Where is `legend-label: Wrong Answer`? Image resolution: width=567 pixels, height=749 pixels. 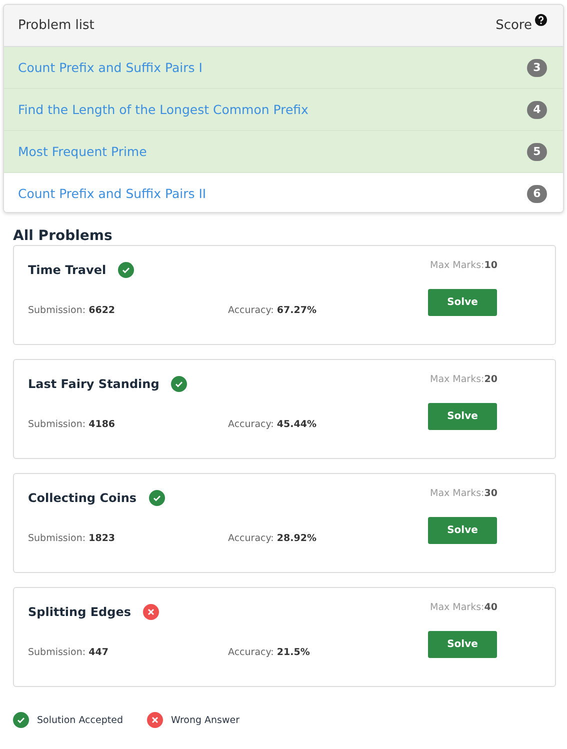
legend-label: Wrong Answer is located at coordinates (205, 720).